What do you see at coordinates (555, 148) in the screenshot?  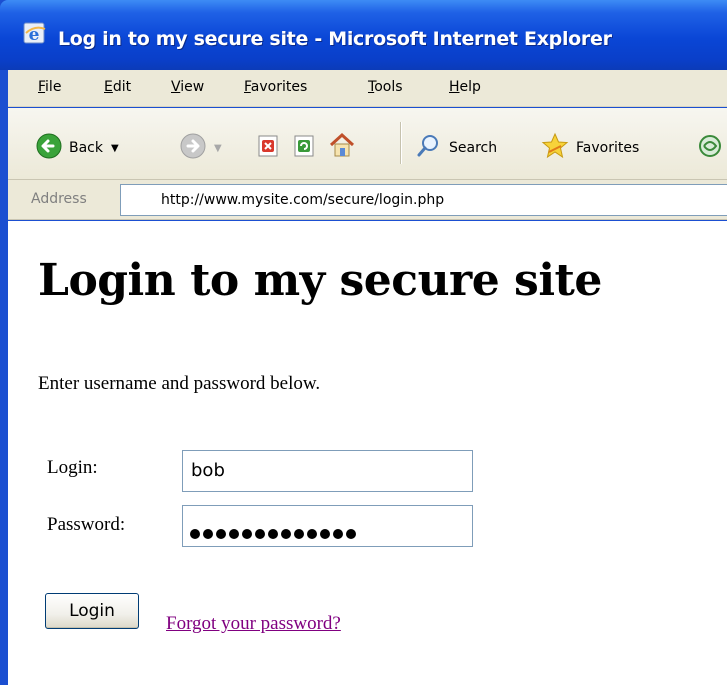 I see `favorites-star-icon` at bounding box center [555, 148].